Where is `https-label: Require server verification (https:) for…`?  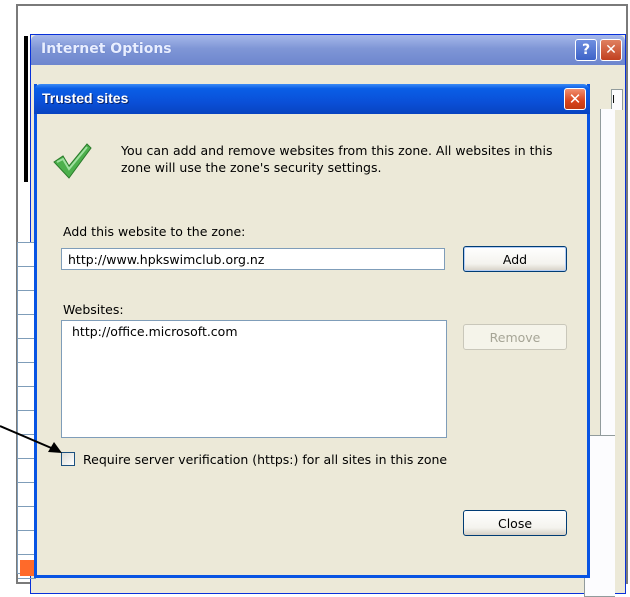
https-label: Require server verification (https:) for… is located at coordinates (265, 459).